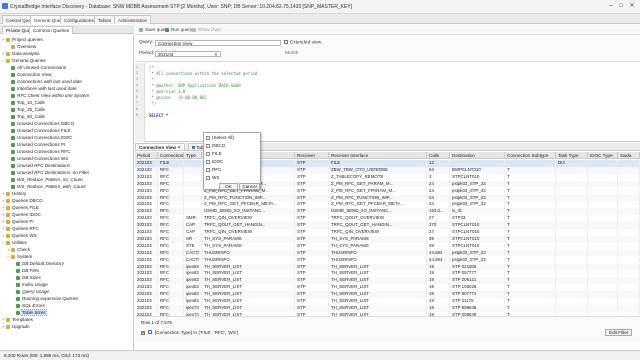 The image size is (640, 360). I want to click on maximize-icon: □, so click(621, 6).